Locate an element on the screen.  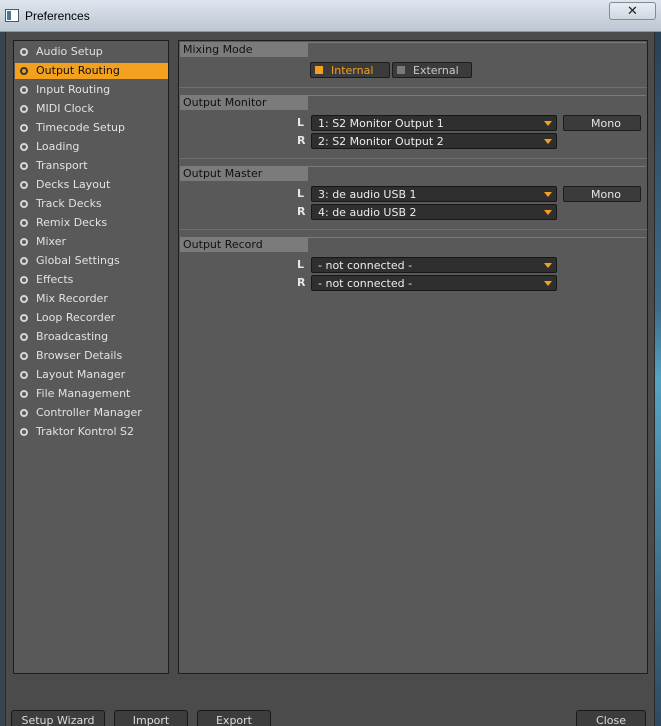
external-mode-label: External is located at coordinates (436, 70).